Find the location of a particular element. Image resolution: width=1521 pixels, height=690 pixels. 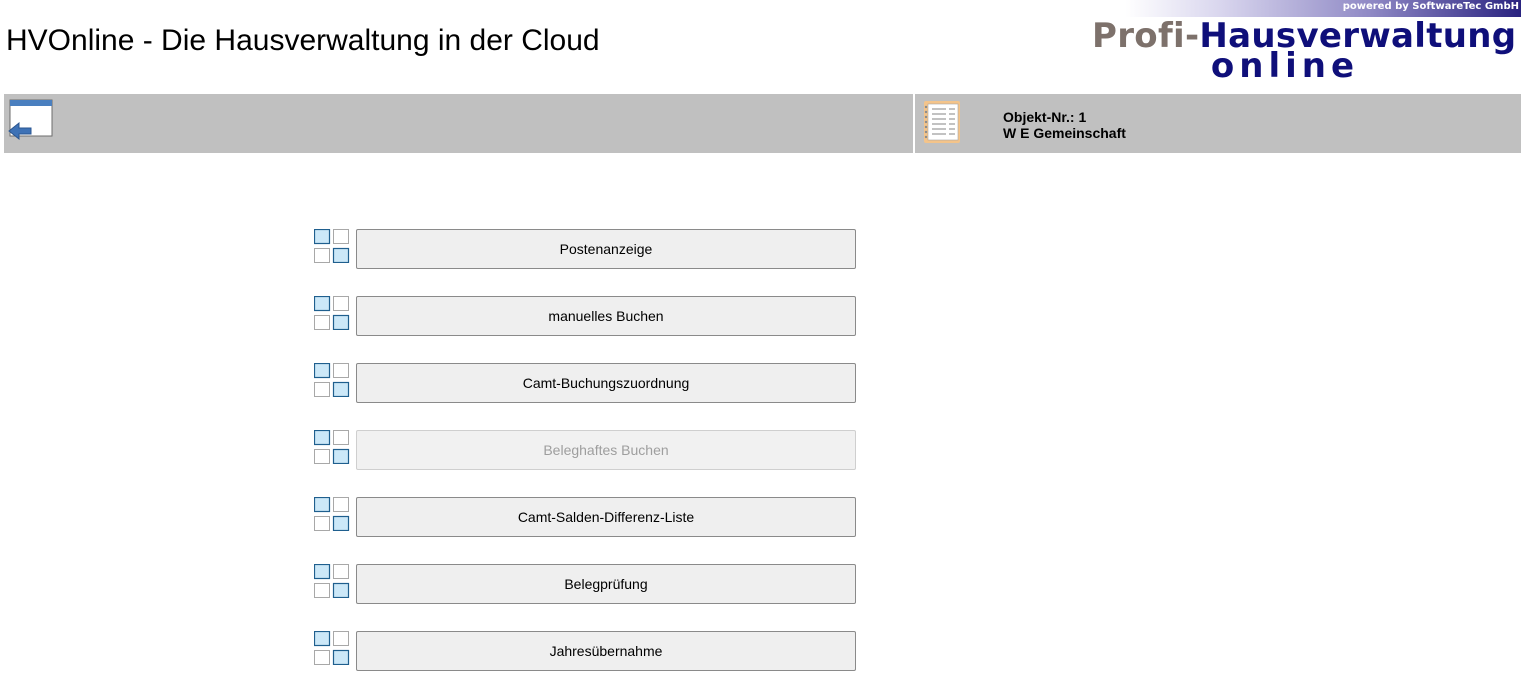

brand-subtitle: online is located at coordinates (1285, 66).